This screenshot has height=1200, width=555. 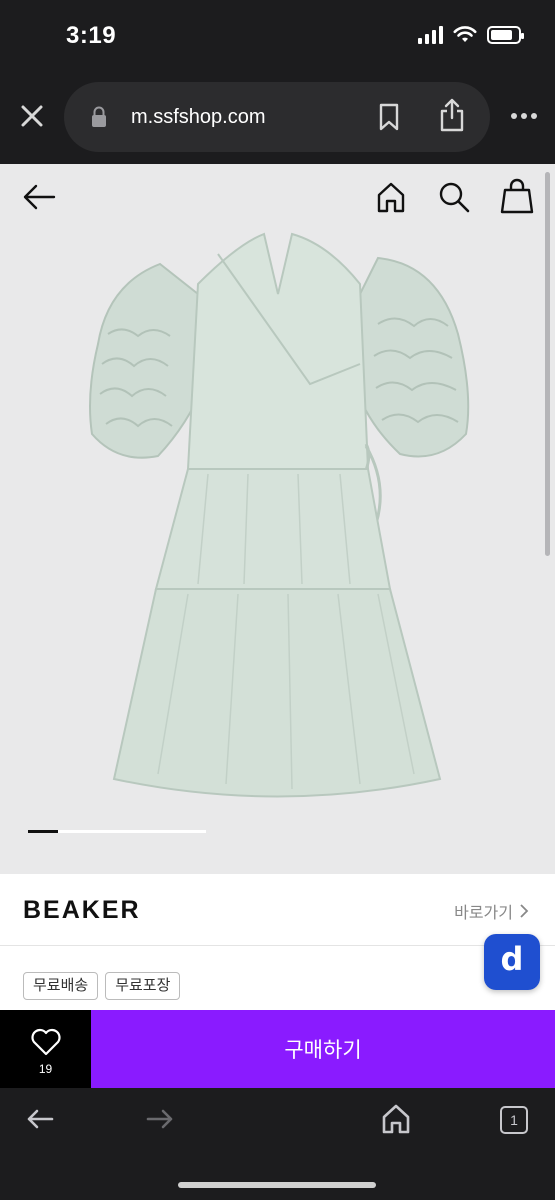 I want to click on wifi-icon, so click(x=465, y=34).